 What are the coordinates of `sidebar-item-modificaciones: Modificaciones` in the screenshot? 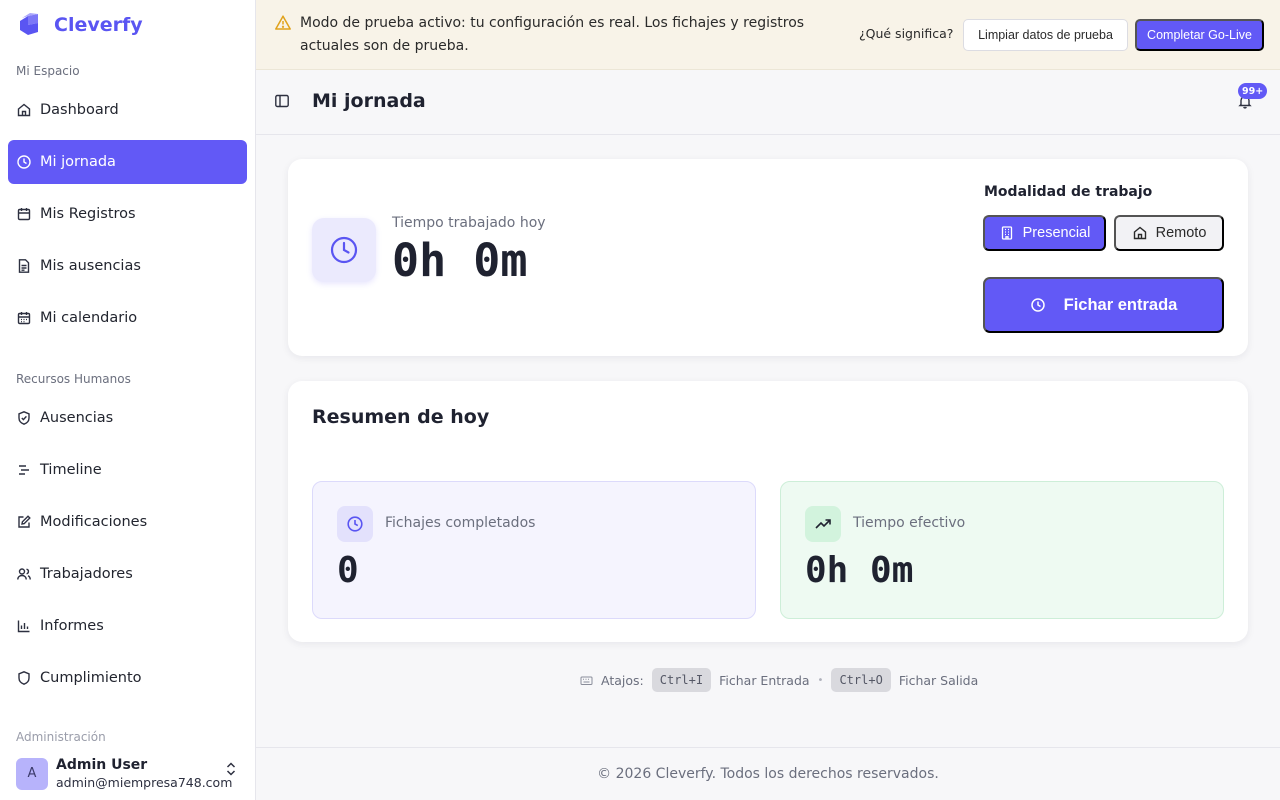 It's located at (127, 522).